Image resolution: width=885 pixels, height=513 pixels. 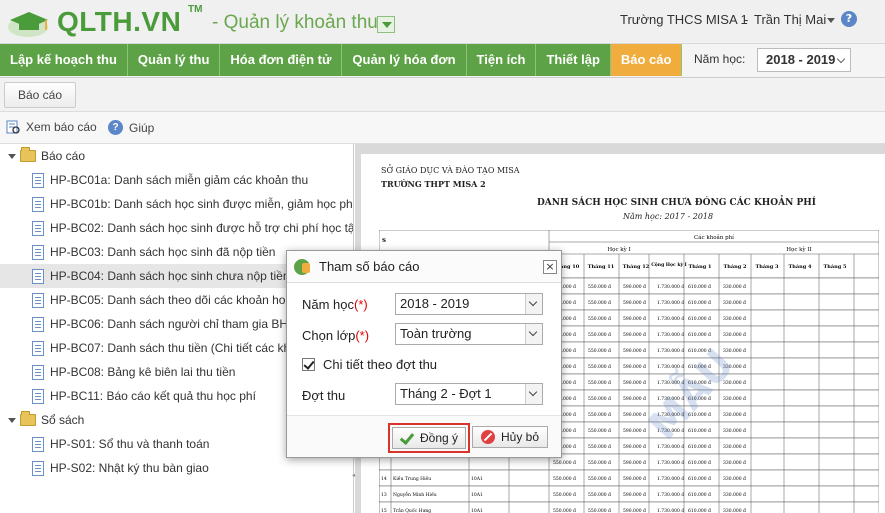 I want to click on tree-item-label: HP-S01: Sổ thu và thanh toán, so click(x=130, y=444).